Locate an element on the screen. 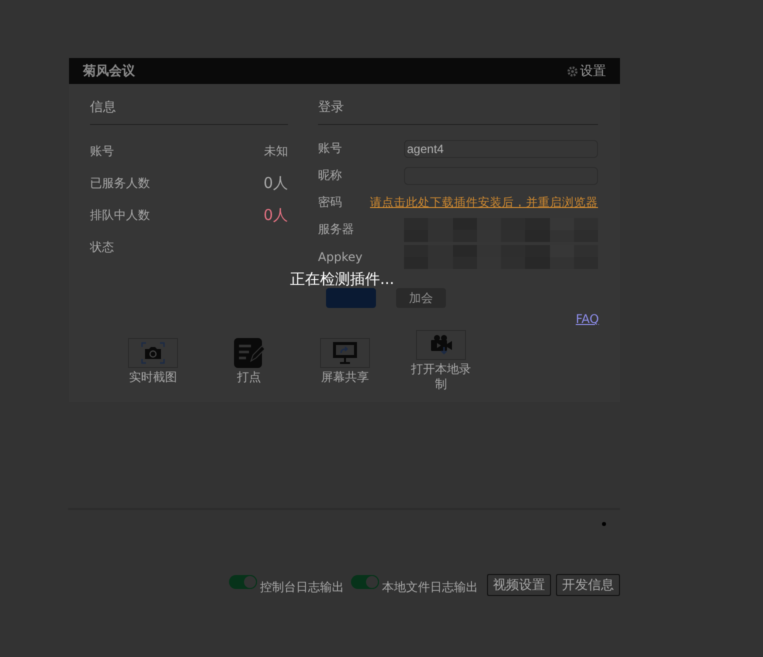 The image size is (763, 657). footer-button: 开发信息 is located at coordinates (588, 585).